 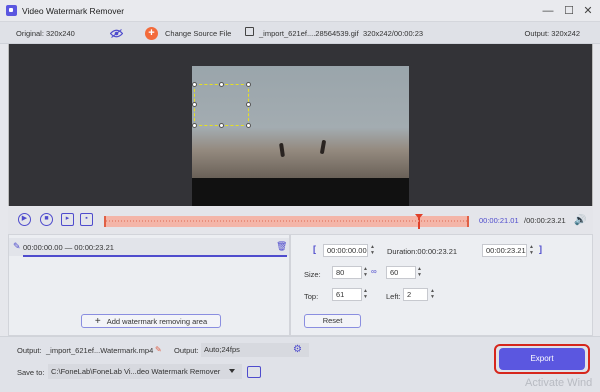 What do you see at coordinates (311, 296) in the screenshot?
I see `top-label: Top:` at bounding box center [311, 296].